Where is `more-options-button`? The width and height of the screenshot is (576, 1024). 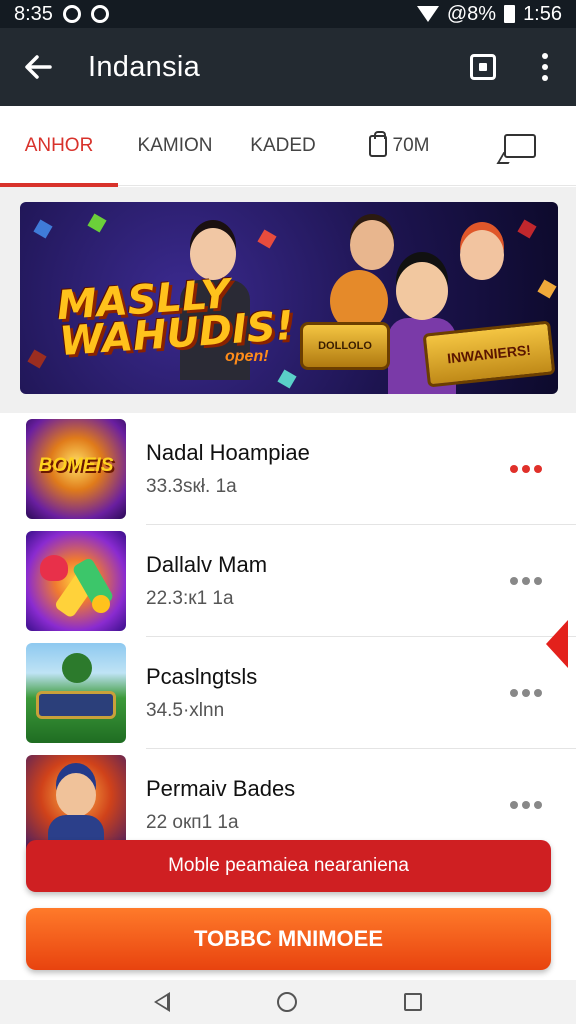 more-options-button is located at coordinates (545, 67).